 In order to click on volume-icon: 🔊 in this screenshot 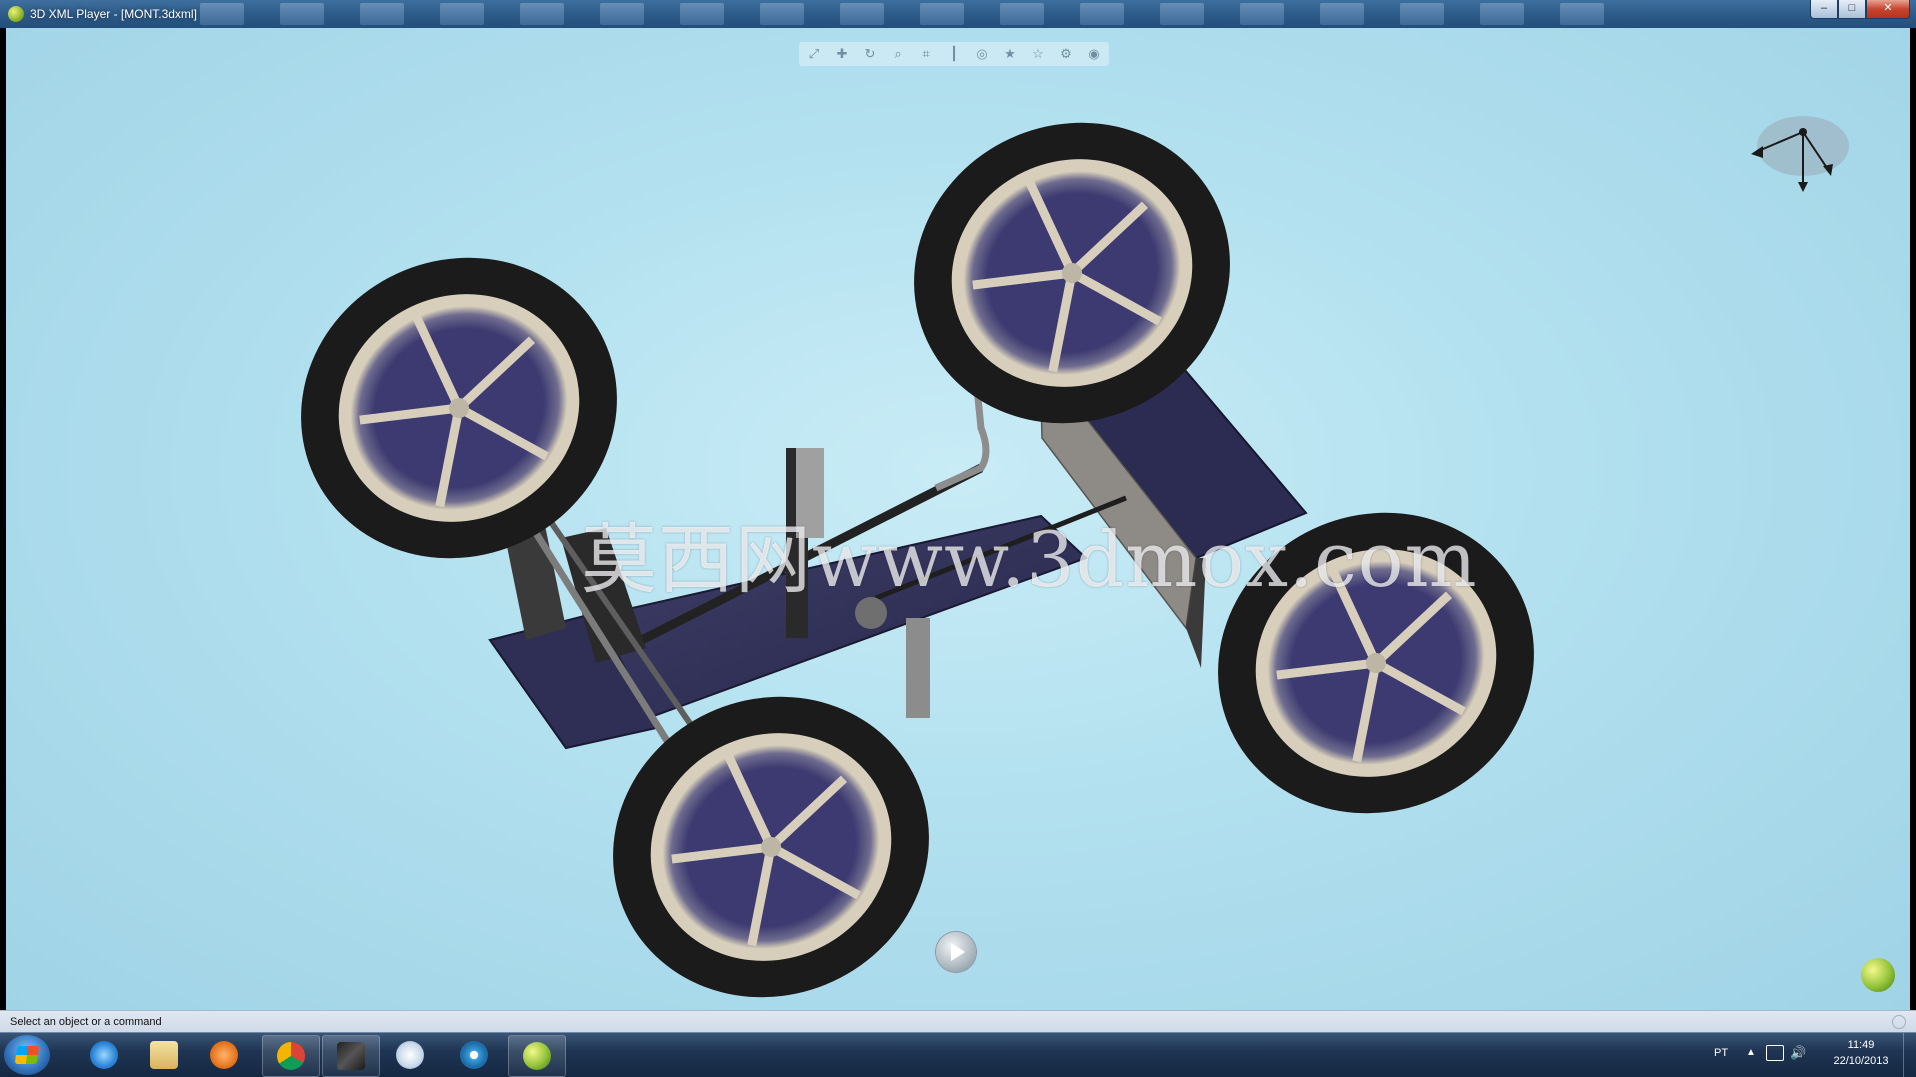, I will do `click(1798, 1053)`.